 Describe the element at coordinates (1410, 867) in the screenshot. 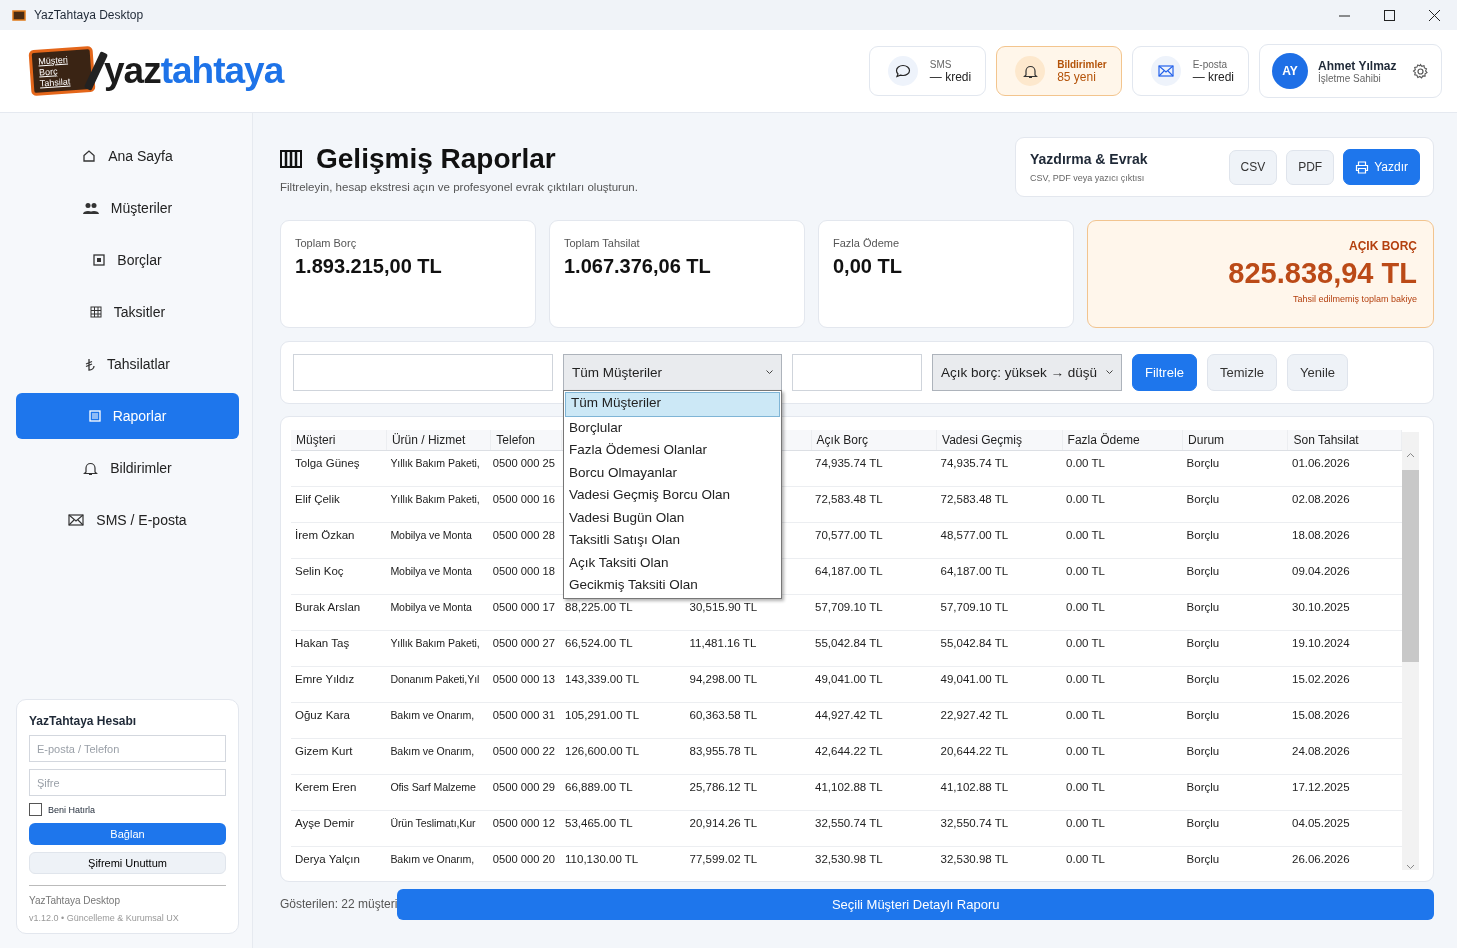

I see `scroll-down-icon` at that location.